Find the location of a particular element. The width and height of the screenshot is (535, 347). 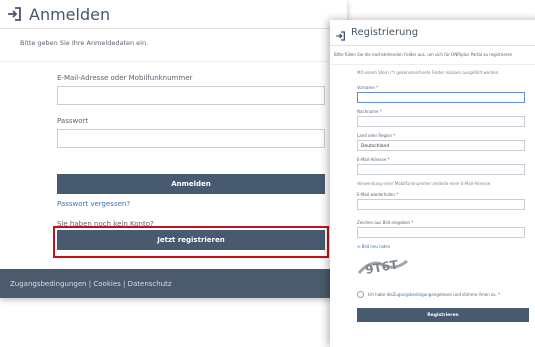

email-label: E-Mail-Adresse * is located at coordinates (373, 159).